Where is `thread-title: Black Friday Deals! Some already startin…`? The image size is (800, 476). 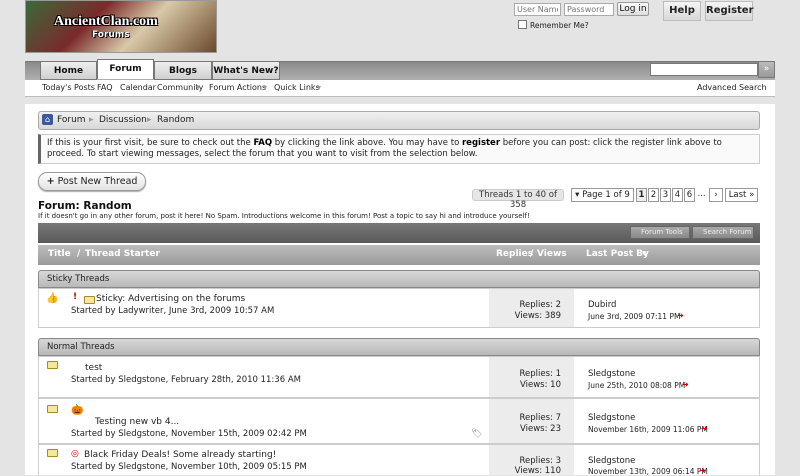 thread-title: Black Friday Deals! Some already startin… is located at coordinates (180, 455).